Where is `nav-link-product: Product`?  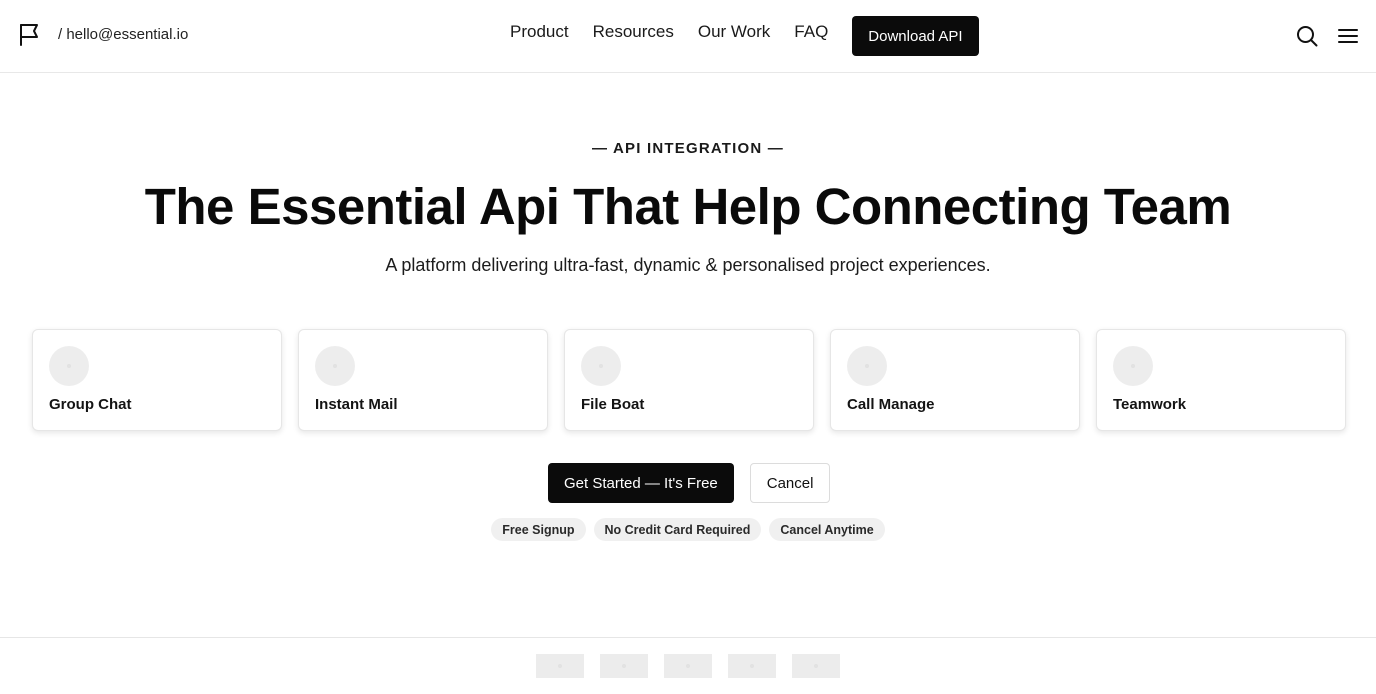 nav-link-product: Product is located at coordinates (539, 32).